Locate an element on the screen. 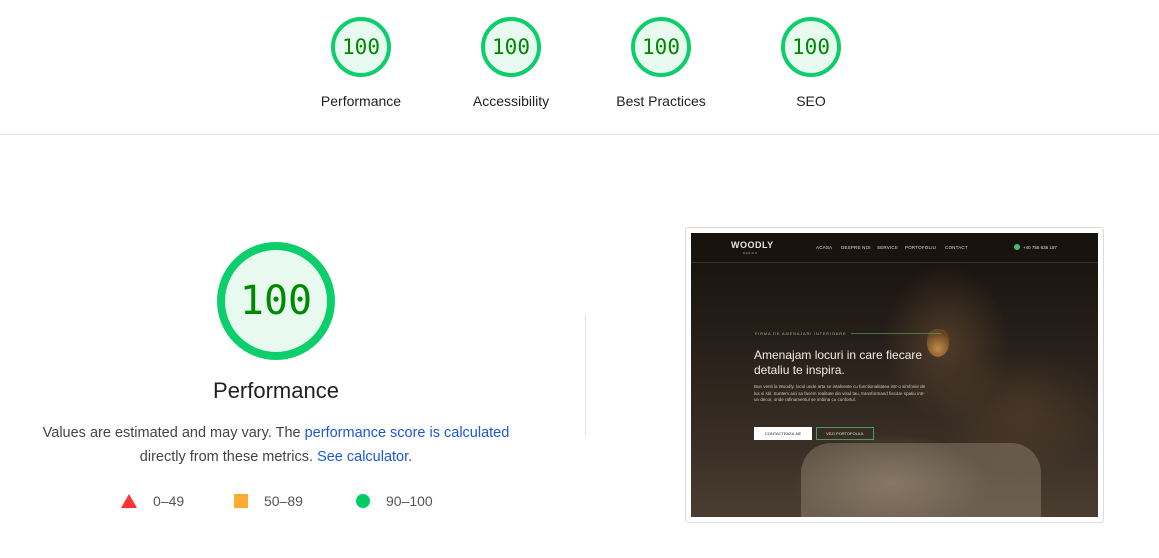 Image resolution: width=1159 pixels, height=558 pixels. red-triangle-icon is located at coordinates (129, 501).